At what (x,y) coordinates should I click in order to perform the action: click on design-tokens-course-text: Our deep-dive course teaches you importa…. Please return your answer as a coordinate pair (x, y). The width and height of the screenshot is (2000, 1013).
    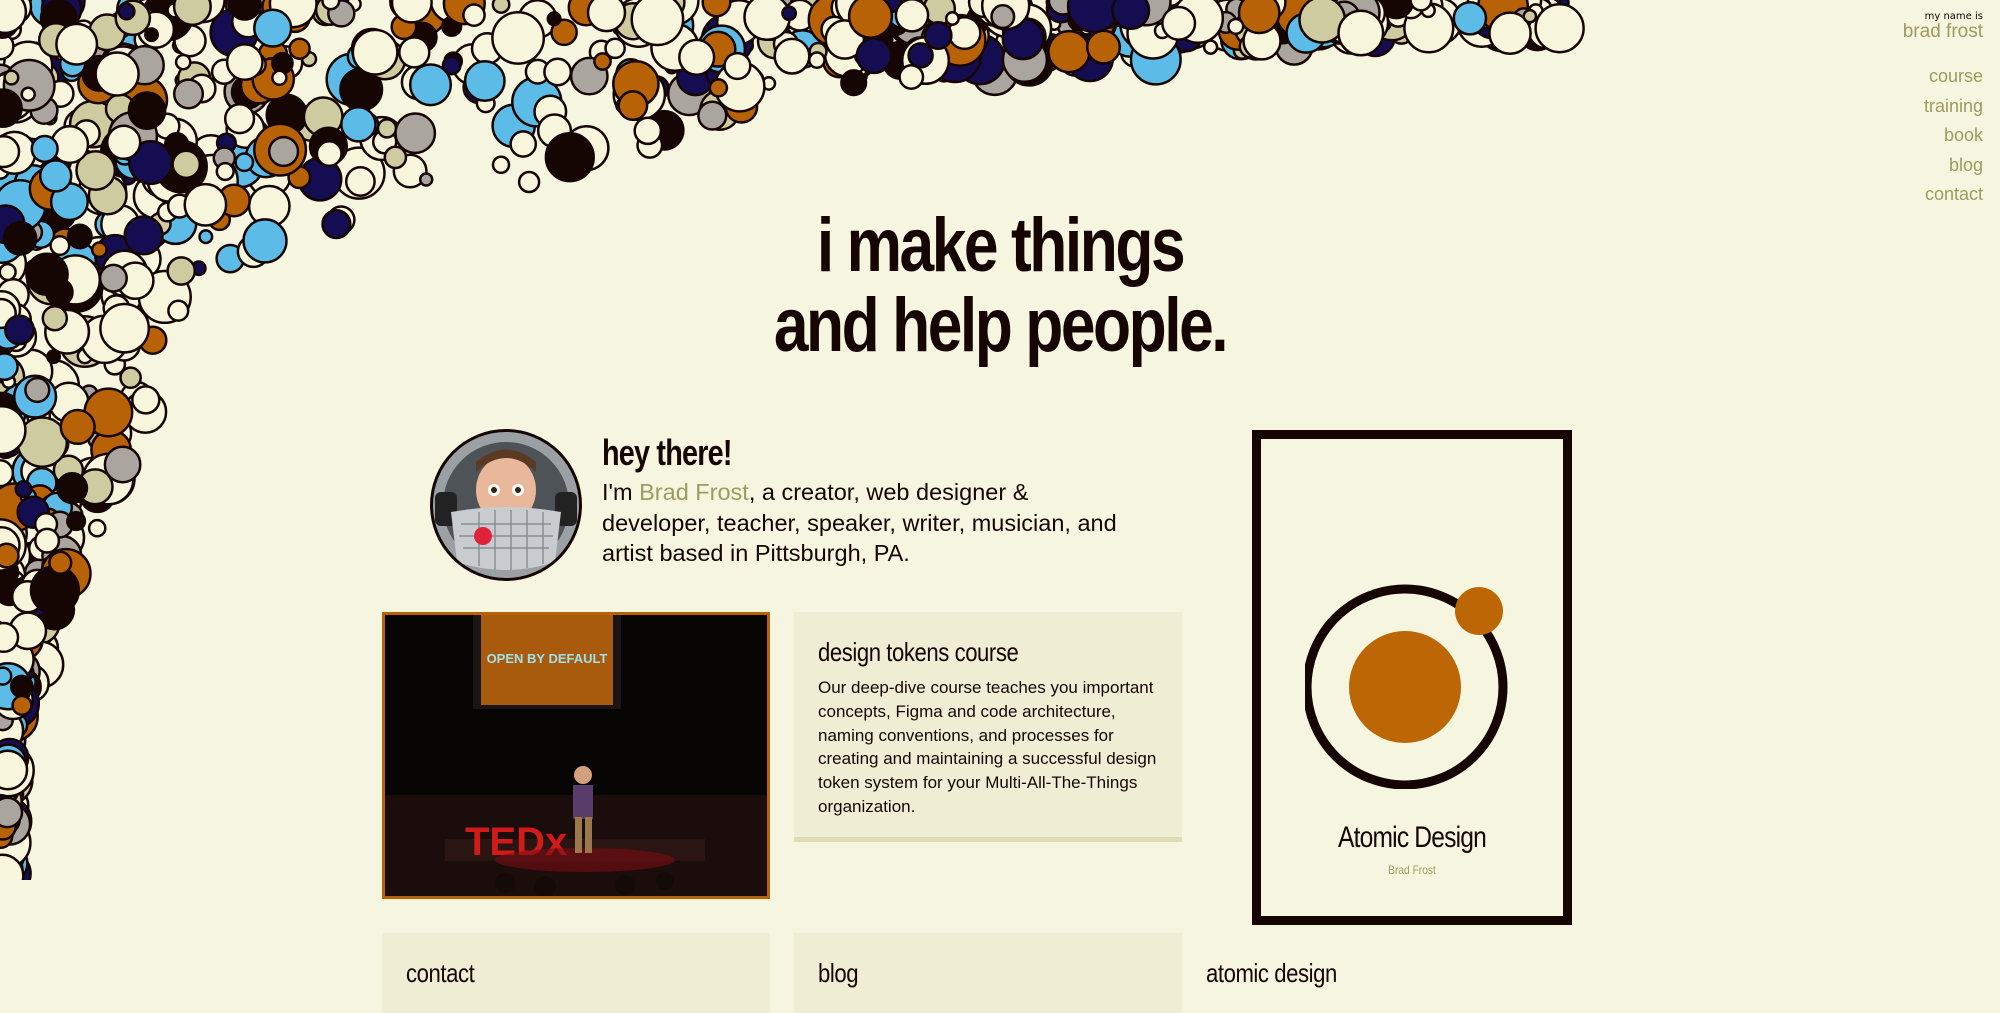
    Looking at the image, I should click on (987, 747).